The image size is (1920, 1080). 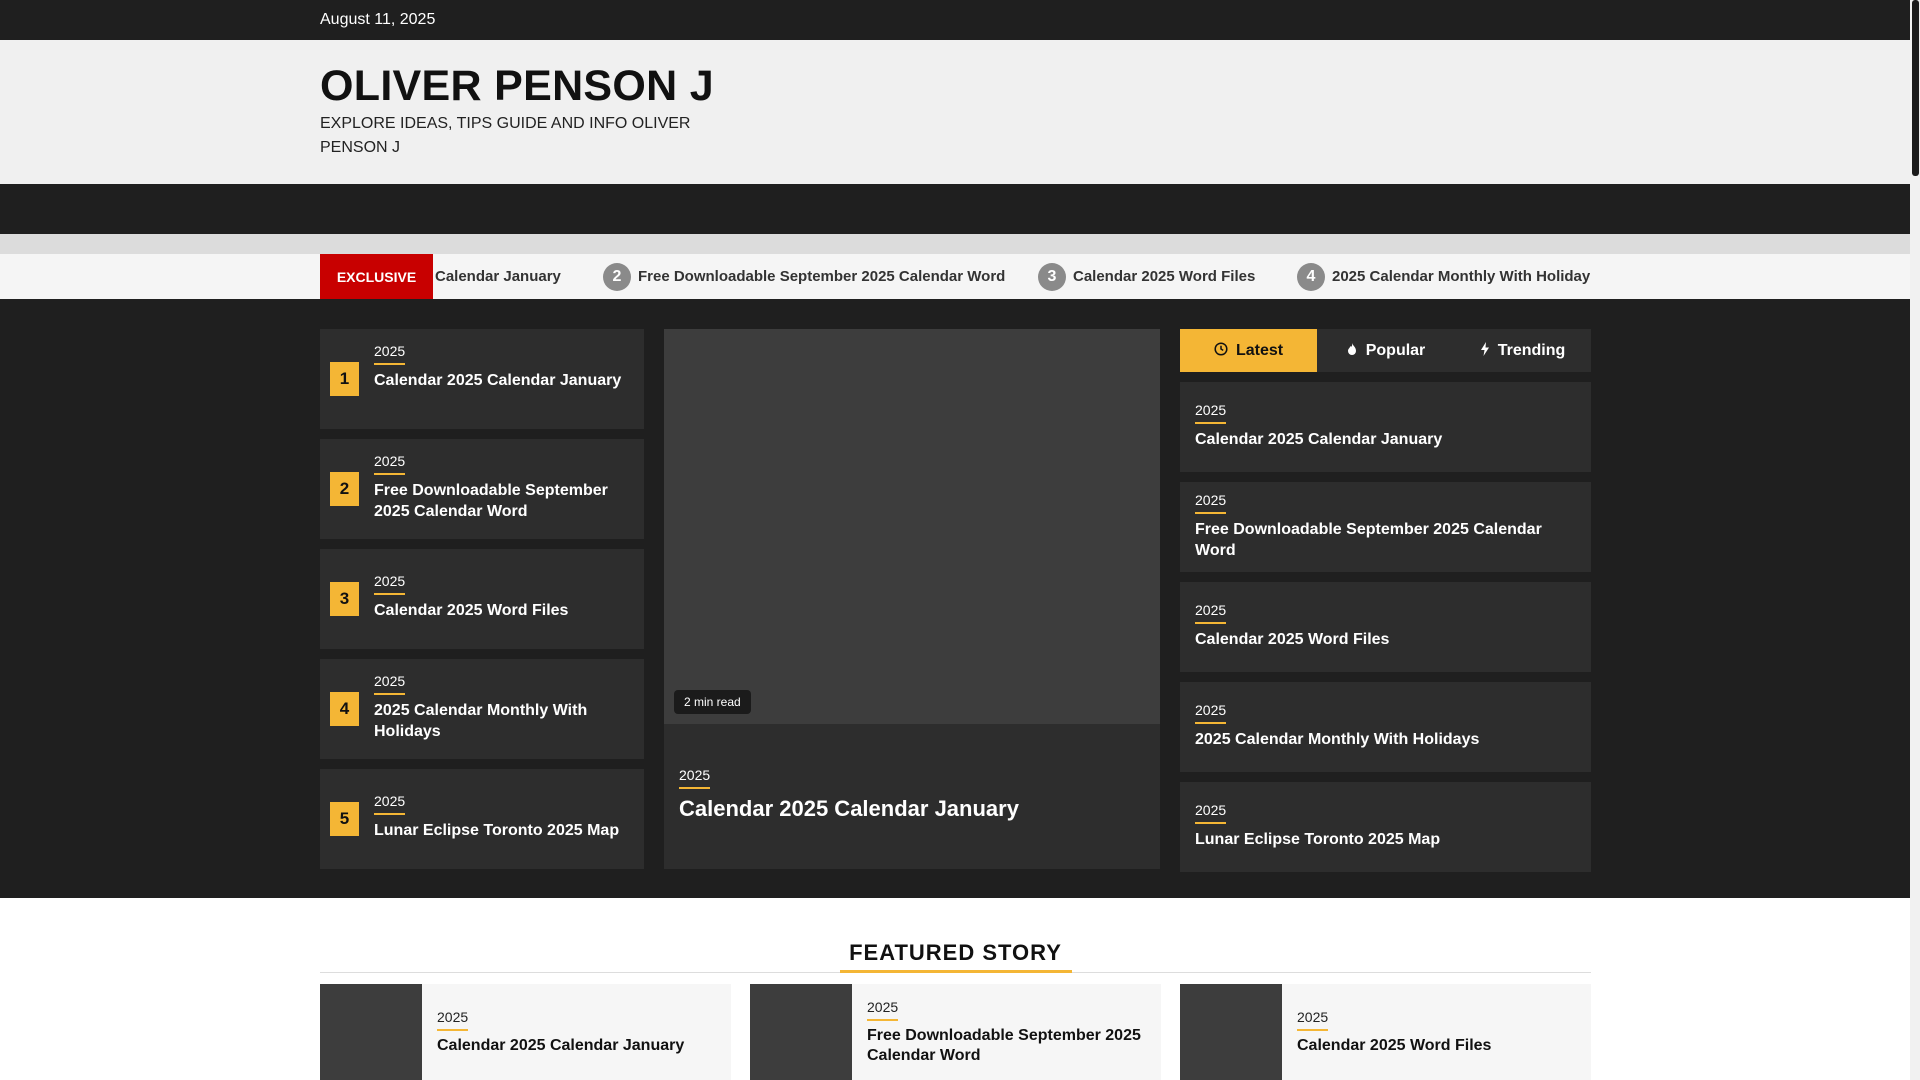 I want to click on featured-story-card: 2025 Calendar 2025 Word Files, so click(x=1385, y=1032).